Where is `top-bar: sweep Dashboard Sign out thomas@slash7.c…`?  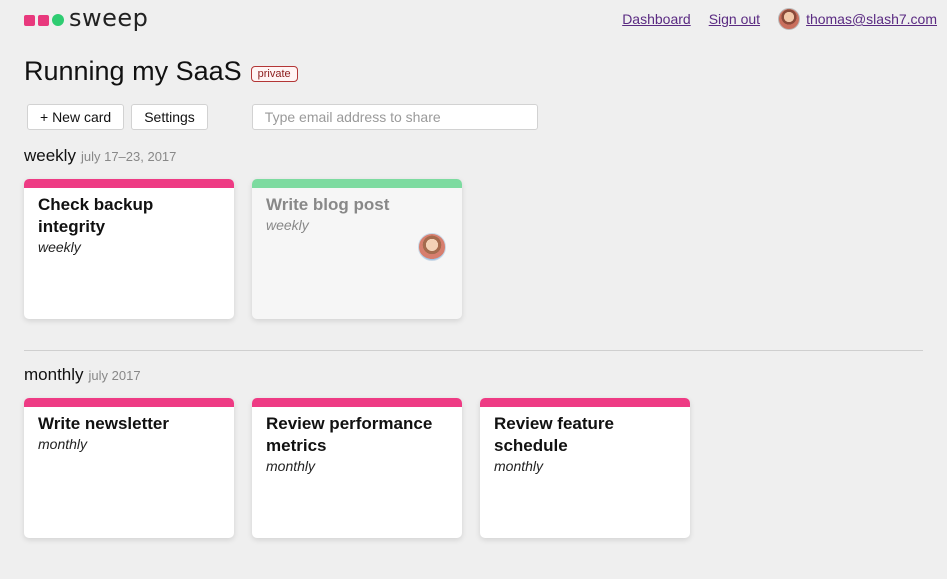
top-bar: sweep Dashboard Sign out thomas@slash7.c… is located at coordinates (473, 18).